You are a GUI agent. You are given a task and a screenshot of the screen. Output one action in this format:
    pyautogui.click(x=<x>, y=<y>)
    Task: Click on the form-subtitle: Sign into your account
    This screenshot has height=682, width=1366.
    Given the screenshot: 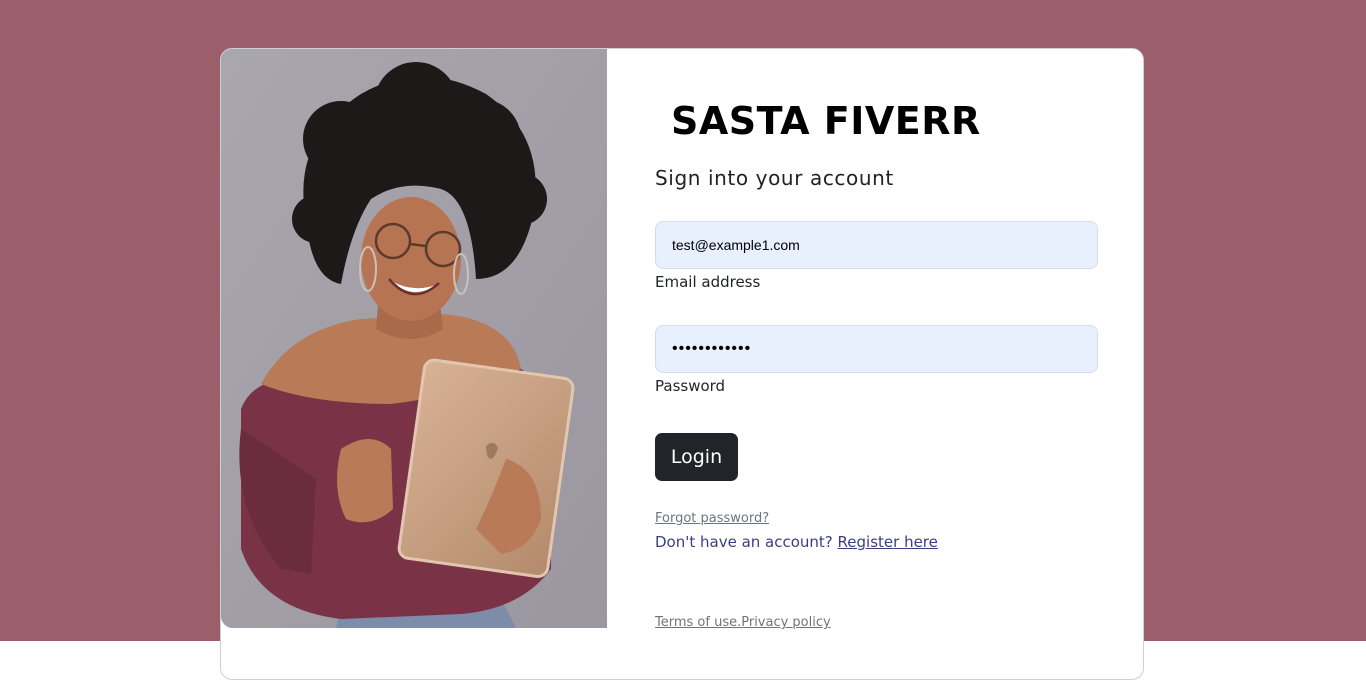 What is the action you would take?
    pyautogui.click(x=774, y=178)
    